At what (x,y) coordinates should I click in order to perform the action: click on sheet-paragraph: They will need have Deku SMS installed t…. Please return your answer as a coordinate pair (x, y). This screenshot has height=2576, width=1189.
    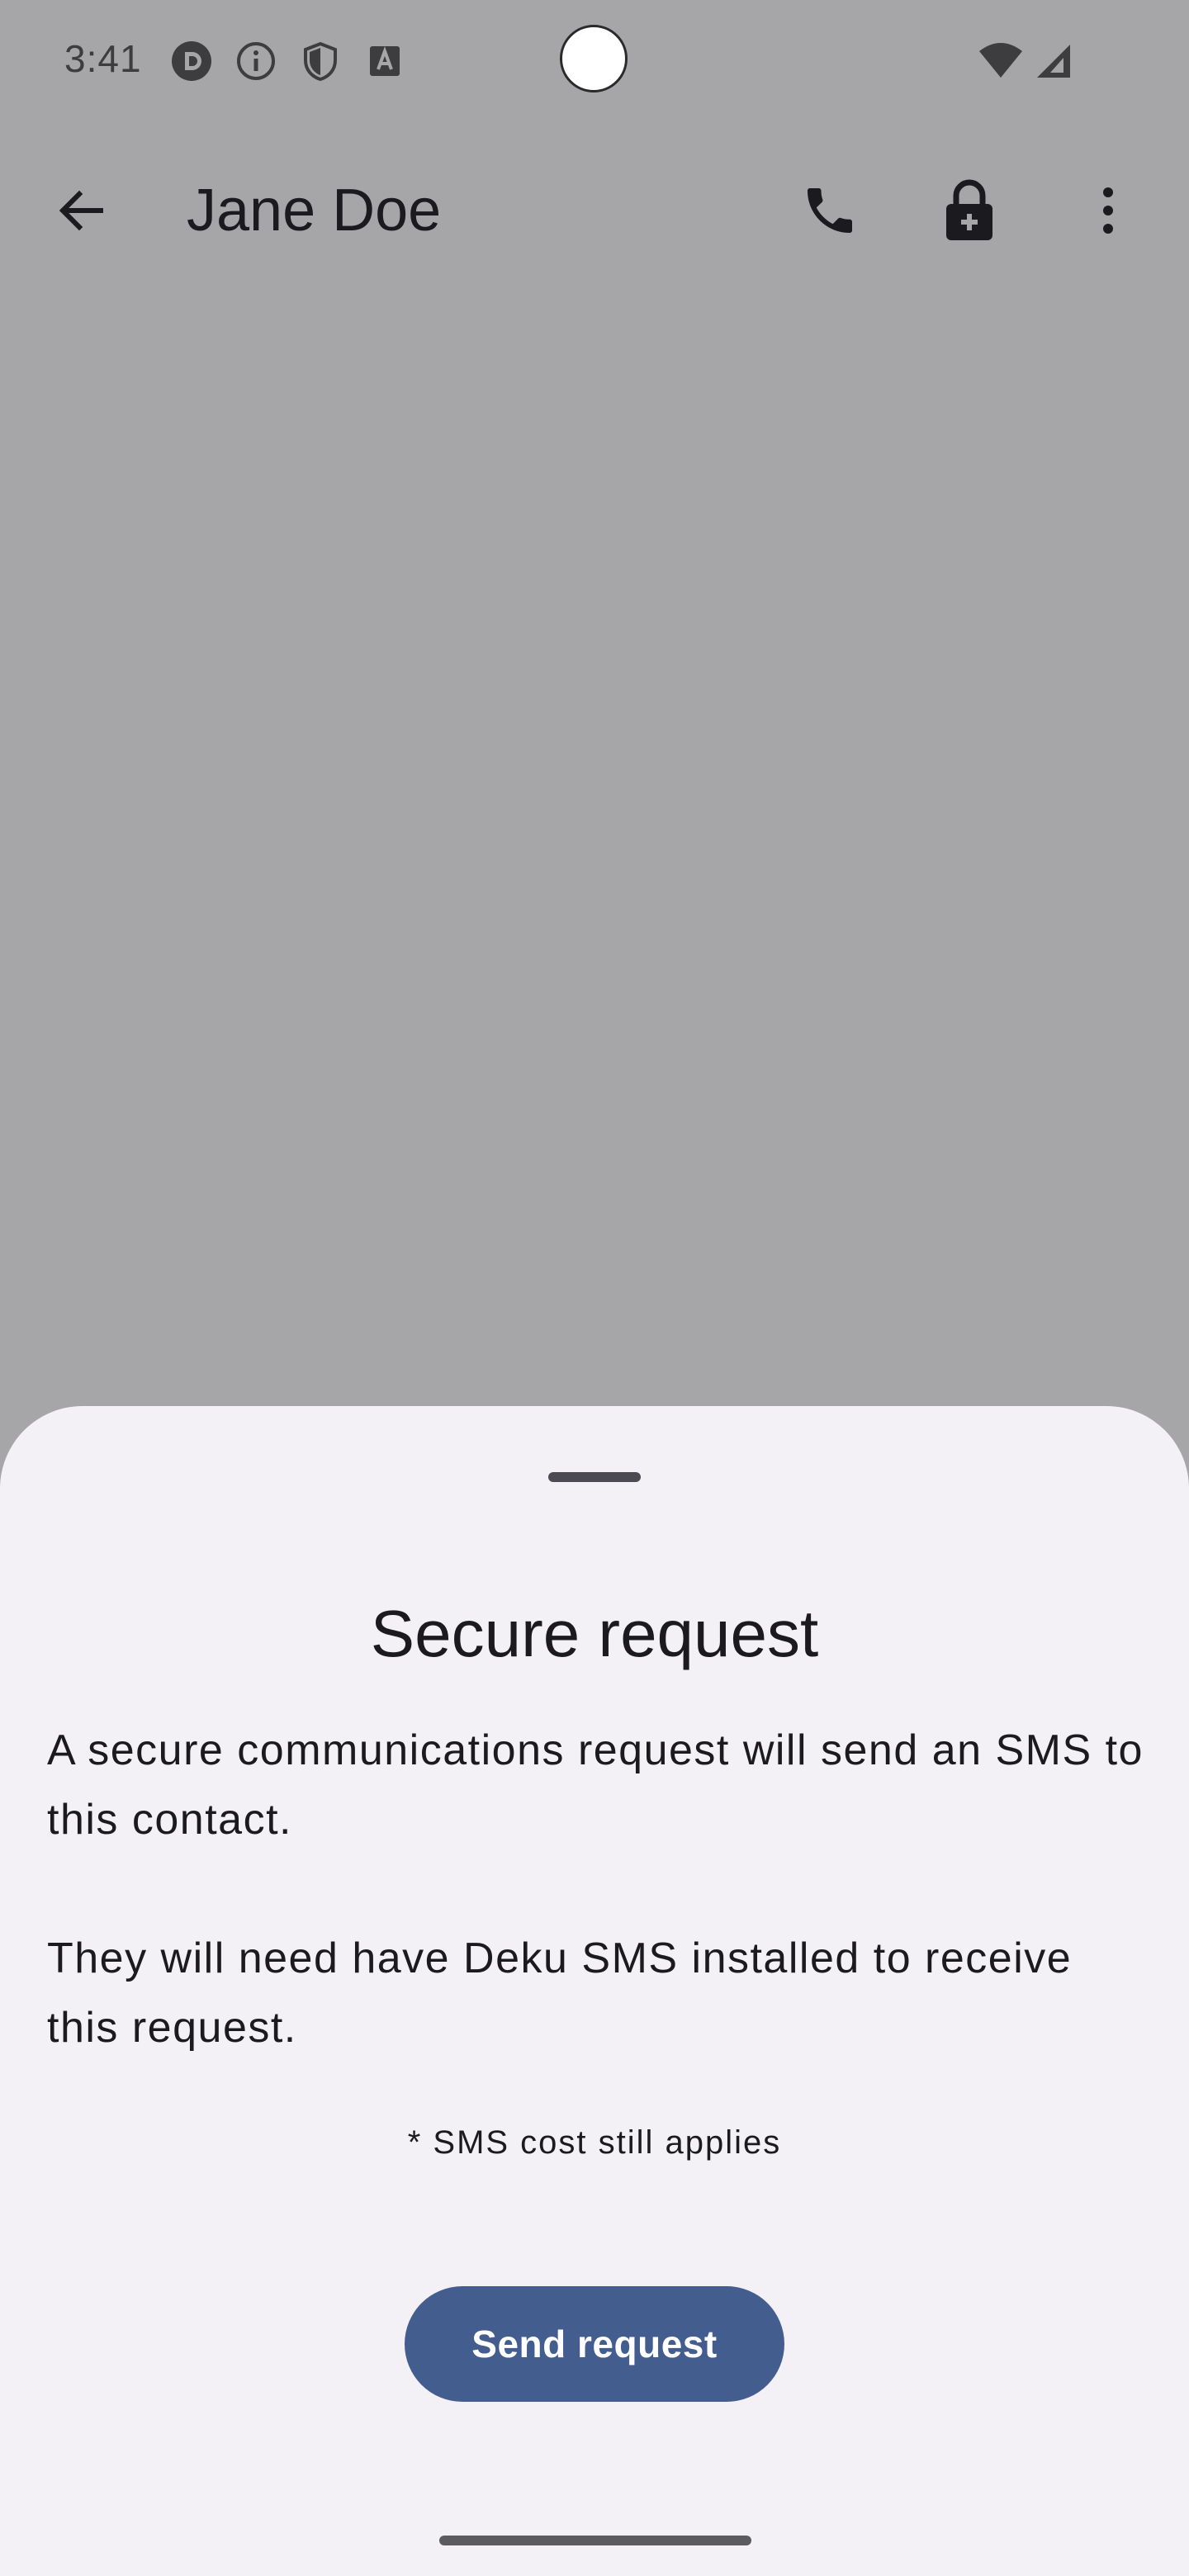
    Looking at the image, I should click on (560, 1993).